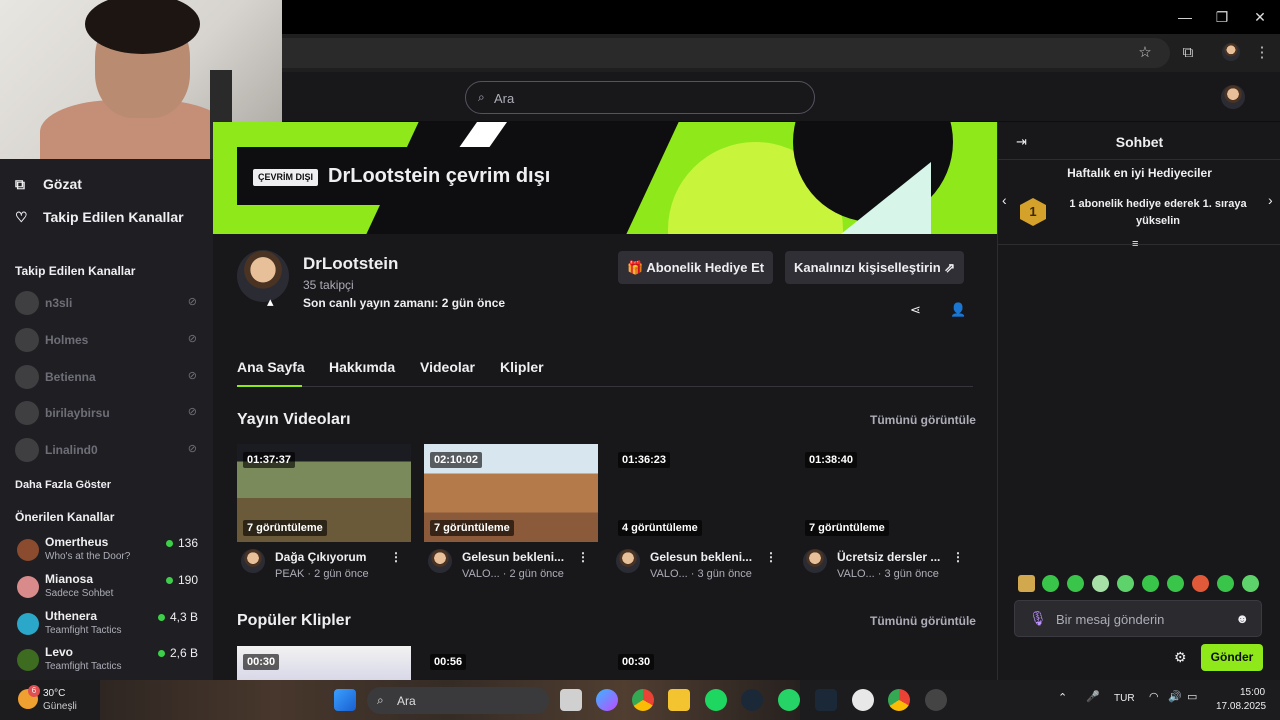 The height and width of the screenshot is (720, 1280). I want to click on copilot-icon, so click(607, 700).